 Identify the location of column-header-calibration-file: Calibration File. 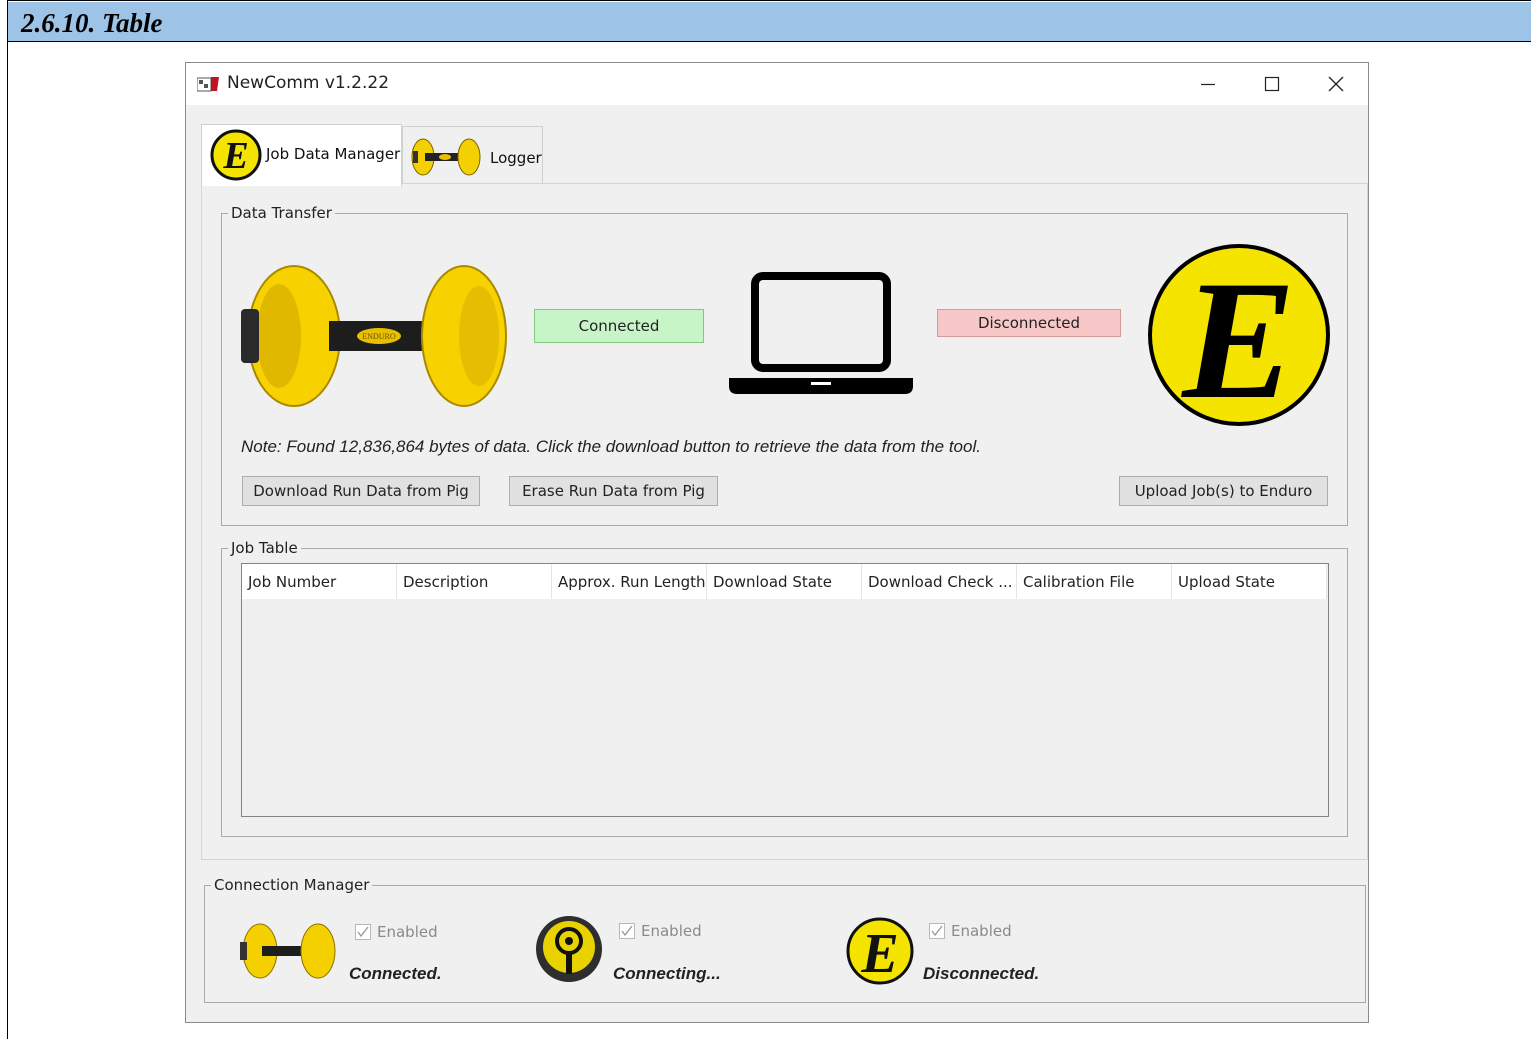
(1094, 581).